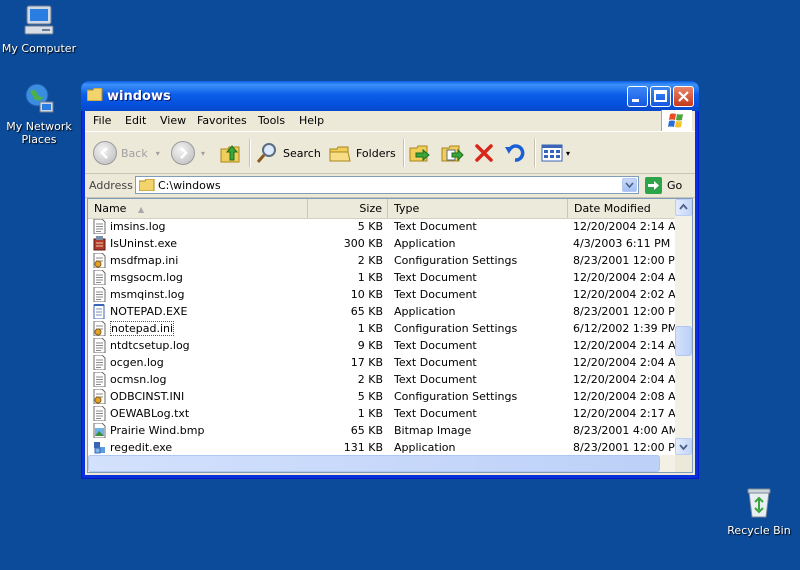  What do you see at coordinates (348, 208) in the screenshot?
I see `column-size: Size` at bounding box center [348, 208].